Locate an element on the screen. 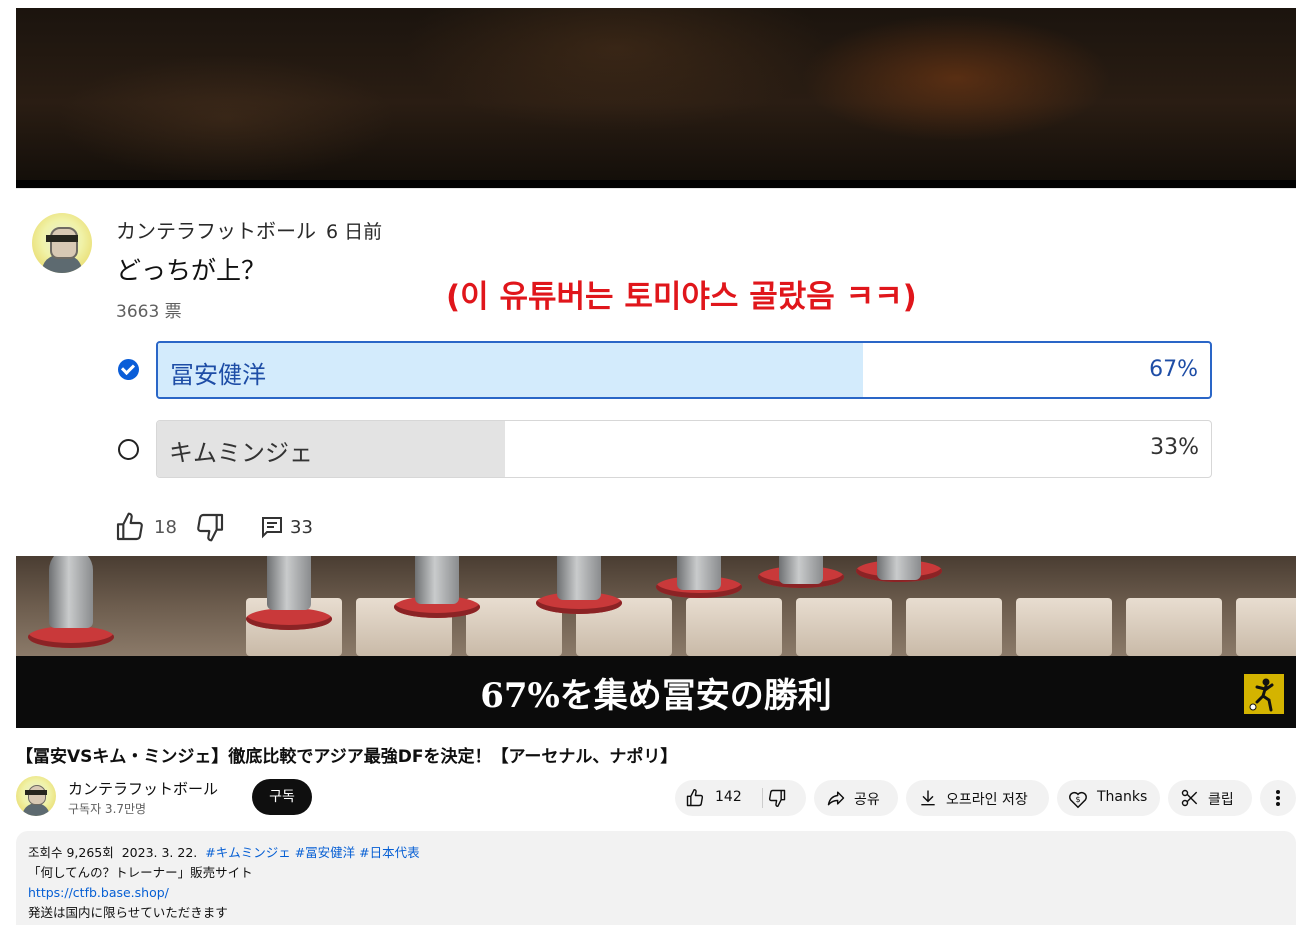 The width and height of the screenshot is (1303, 925). subtitle-bar: 67%を集め冨安の勝利 is located at coordinates (656, 692).